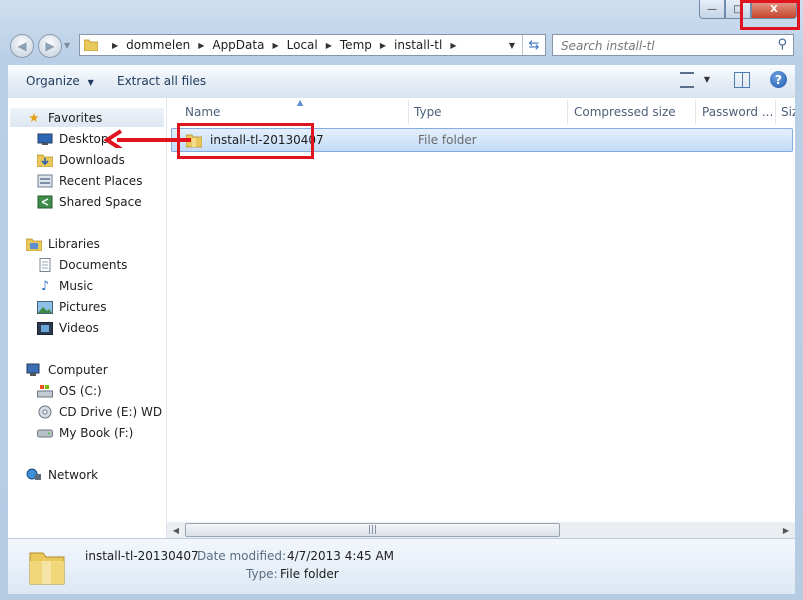  I want to click on nav-drive-e: CD Drive (E:) WD Sm, so click(101, 412).